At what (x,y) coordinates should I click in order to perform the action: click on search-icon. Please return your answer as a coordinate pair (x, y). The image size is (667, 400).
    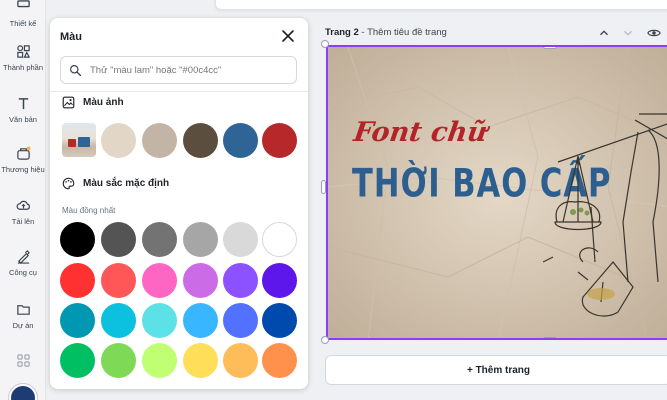
    Looking at the image, I should click on (76, 70).